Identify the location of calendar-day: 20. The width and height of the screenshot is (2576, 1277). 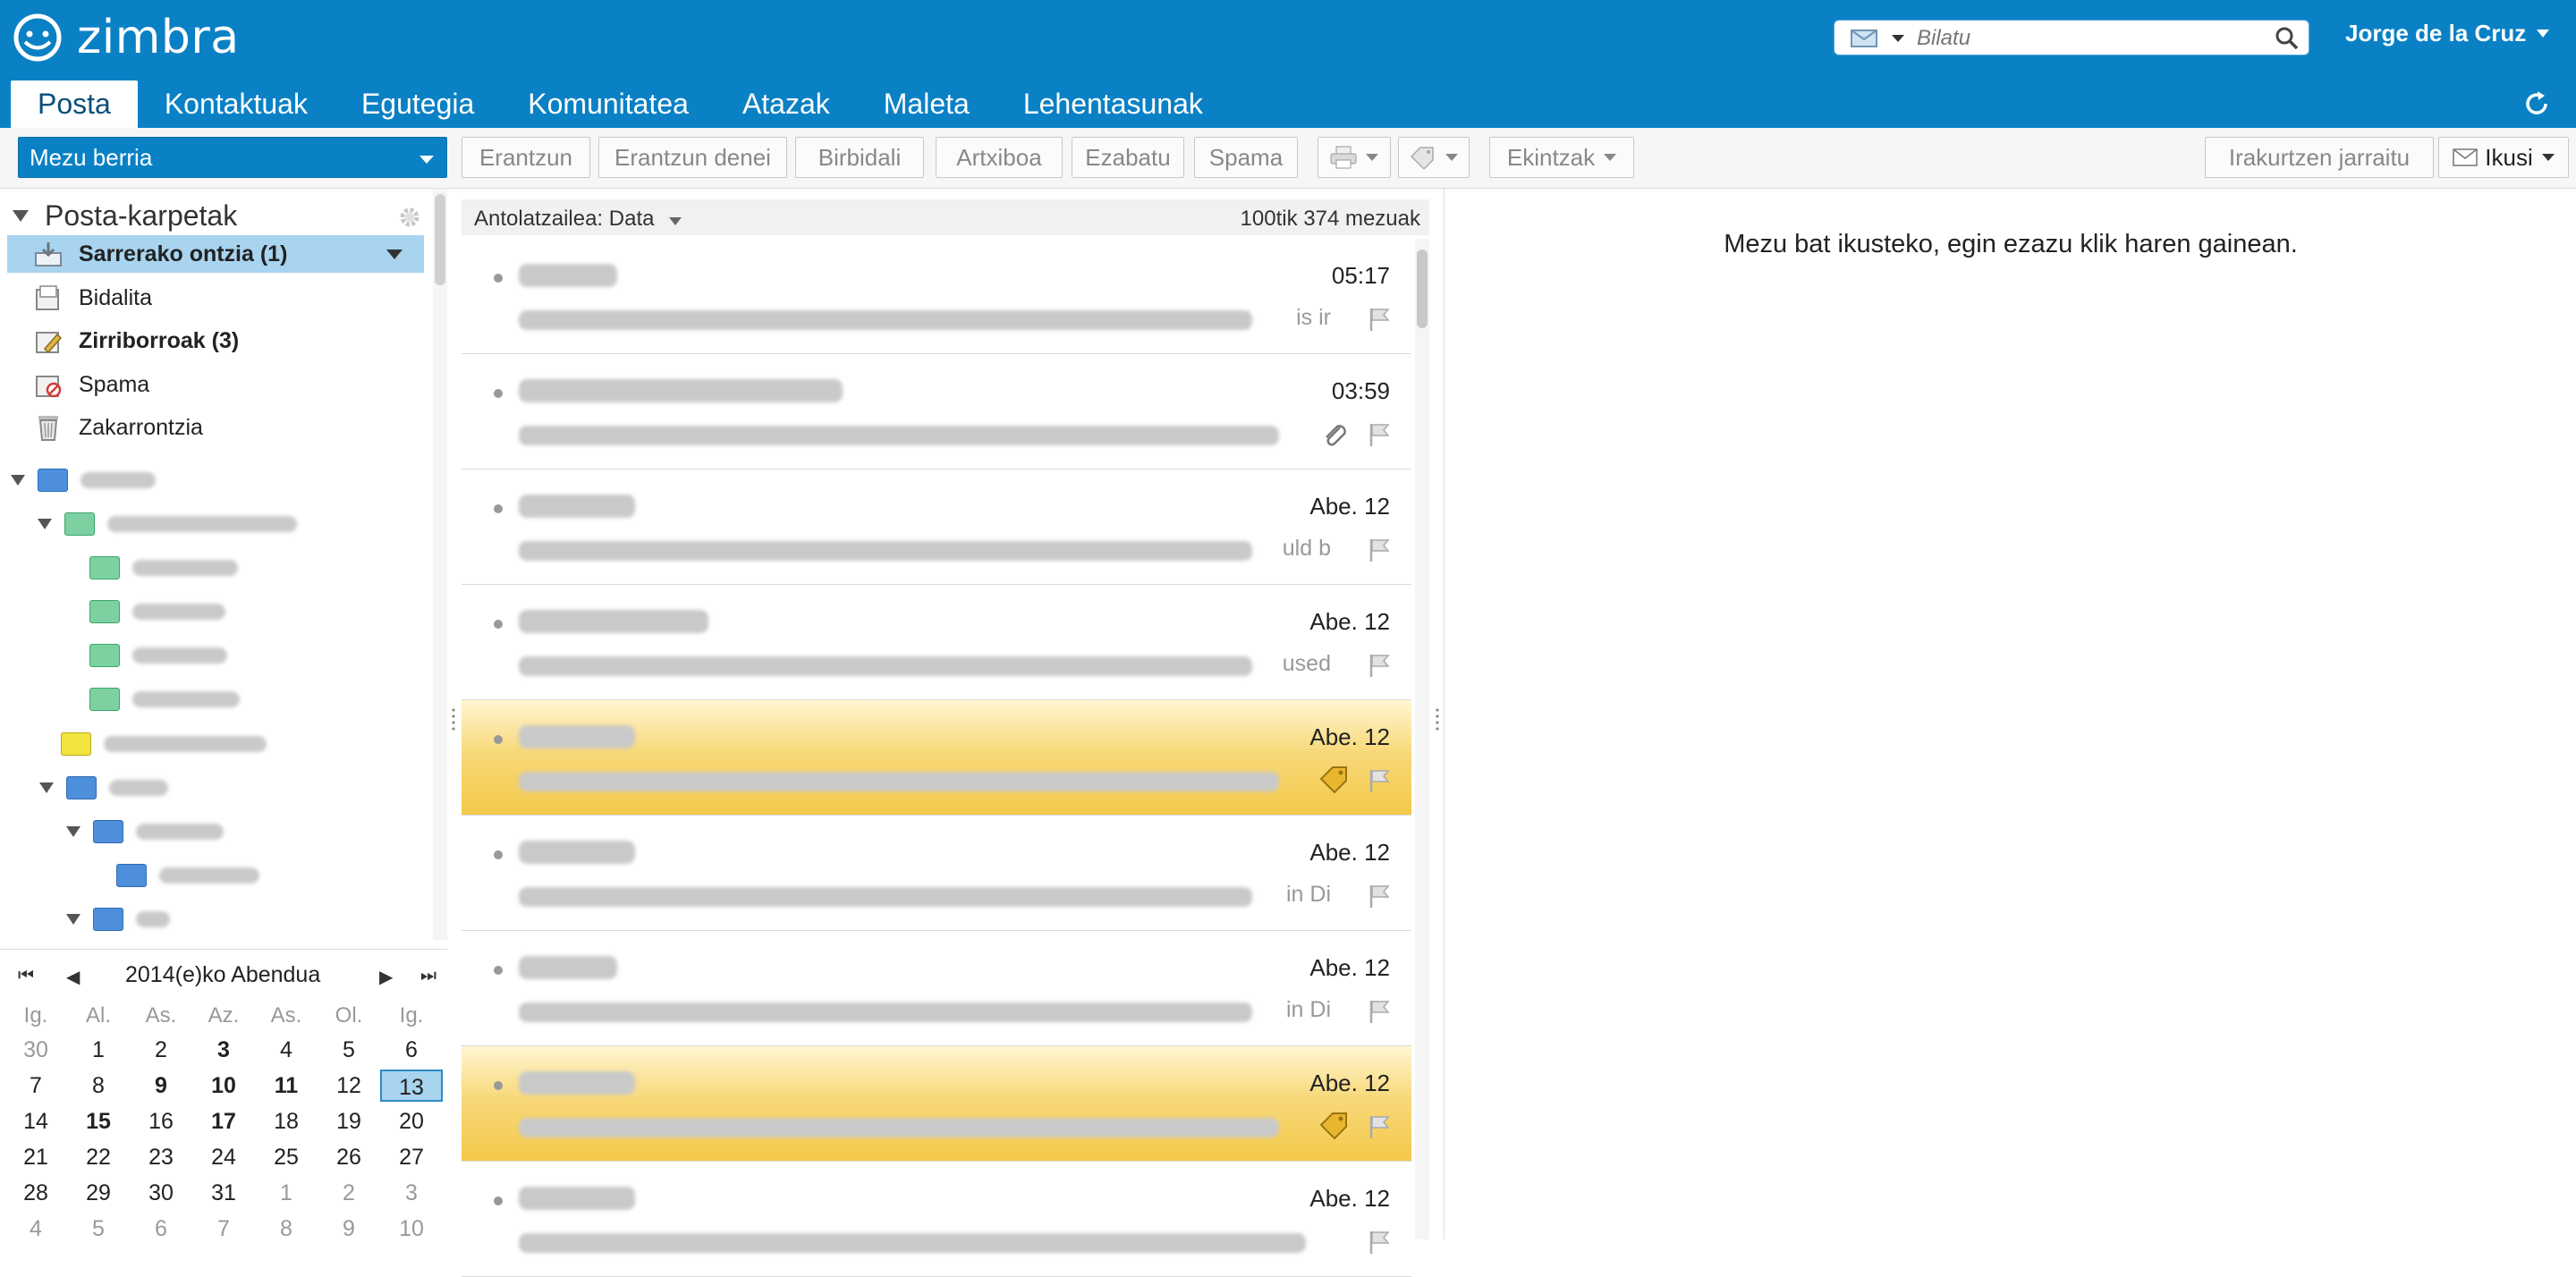
(411, 1121).